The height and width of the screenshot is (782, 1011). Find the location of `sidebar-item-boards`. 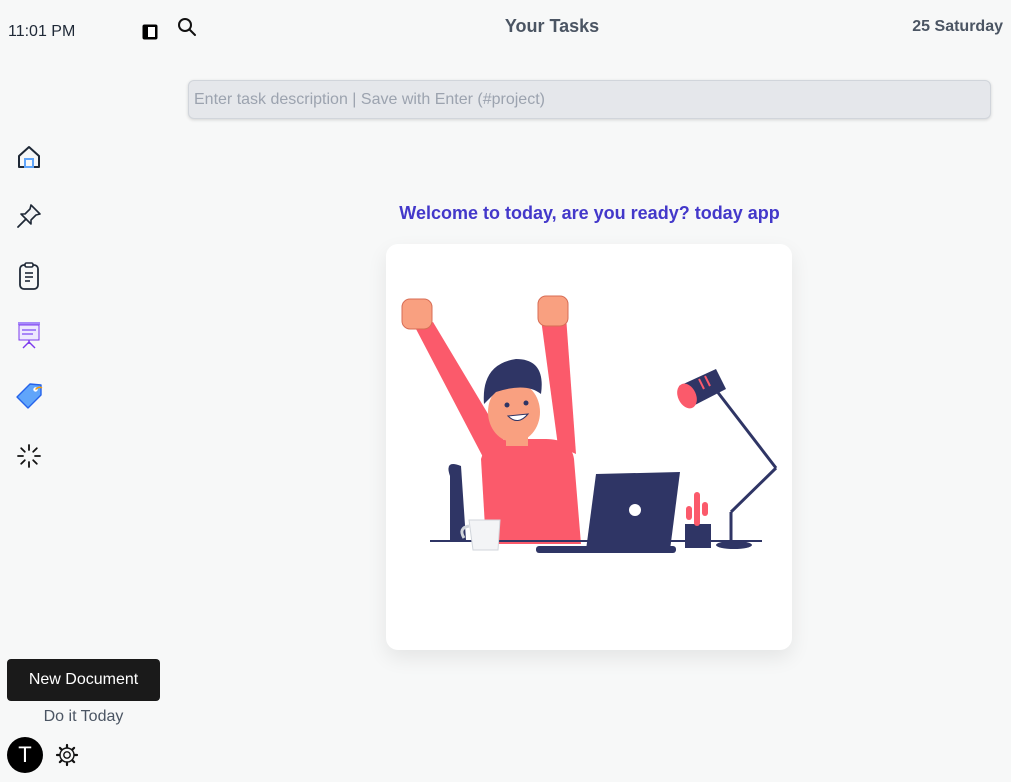

sidebar-item-boards is located at coordinates (29, 335).